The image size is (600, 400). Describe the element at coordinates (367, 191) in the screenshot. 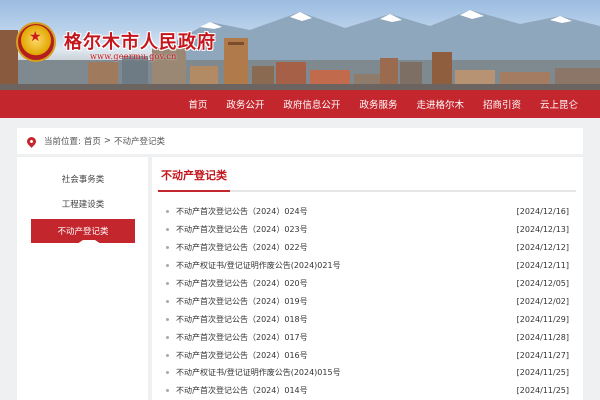

I see `title-divider` at that location.